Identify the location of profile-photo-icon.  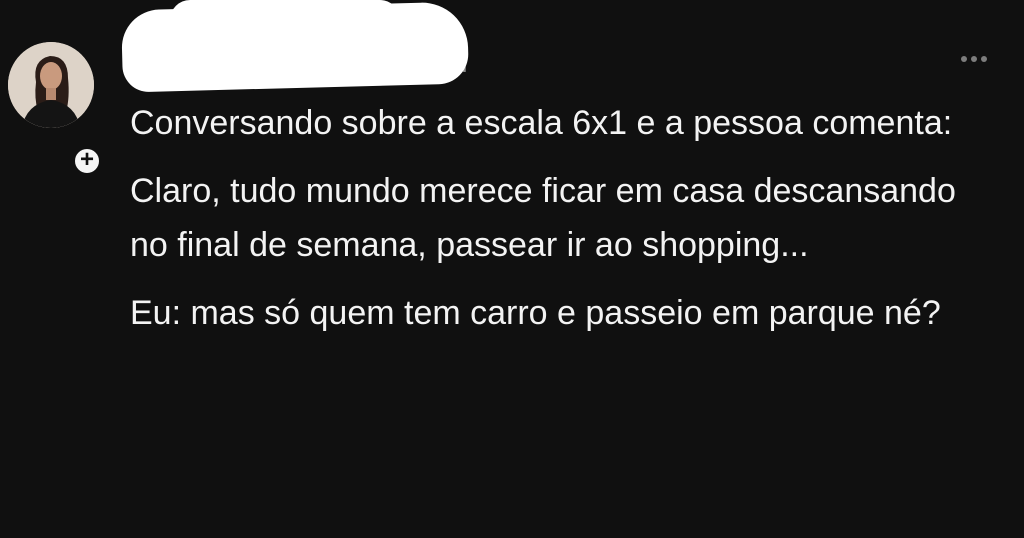
(51, 85).